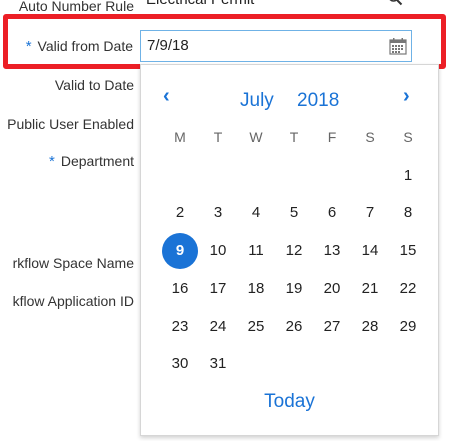 This screenshot has height=441, width=459. I want to click on day-cell: 18, so click(256, 289).